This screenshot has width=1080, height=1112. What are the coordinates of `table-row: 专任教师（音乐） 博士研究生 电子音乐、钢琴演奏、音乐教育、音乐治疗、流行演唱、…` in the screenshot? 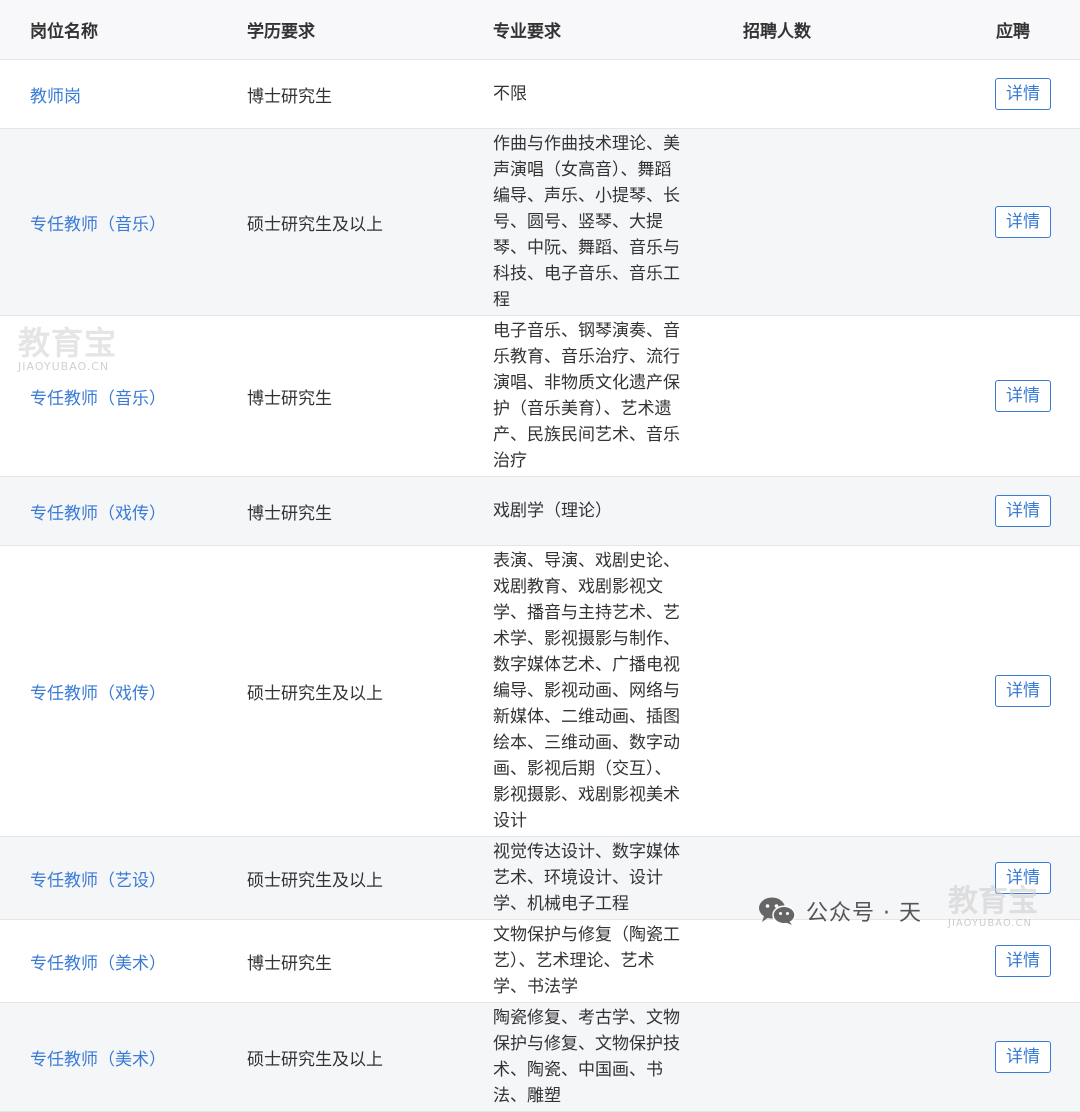 It's located at (540, 396).